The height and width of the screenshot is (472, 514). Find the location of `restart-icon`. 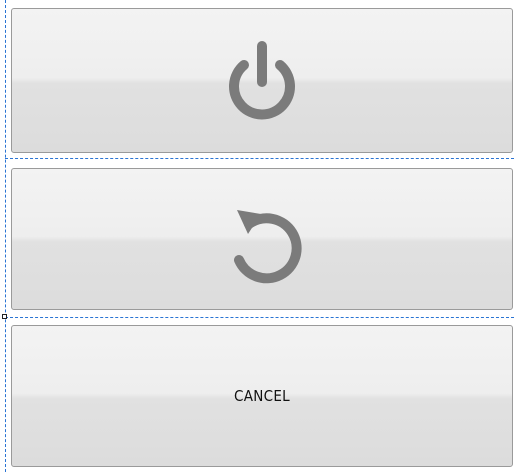

restart-icon is located at coordinates (262, 239).